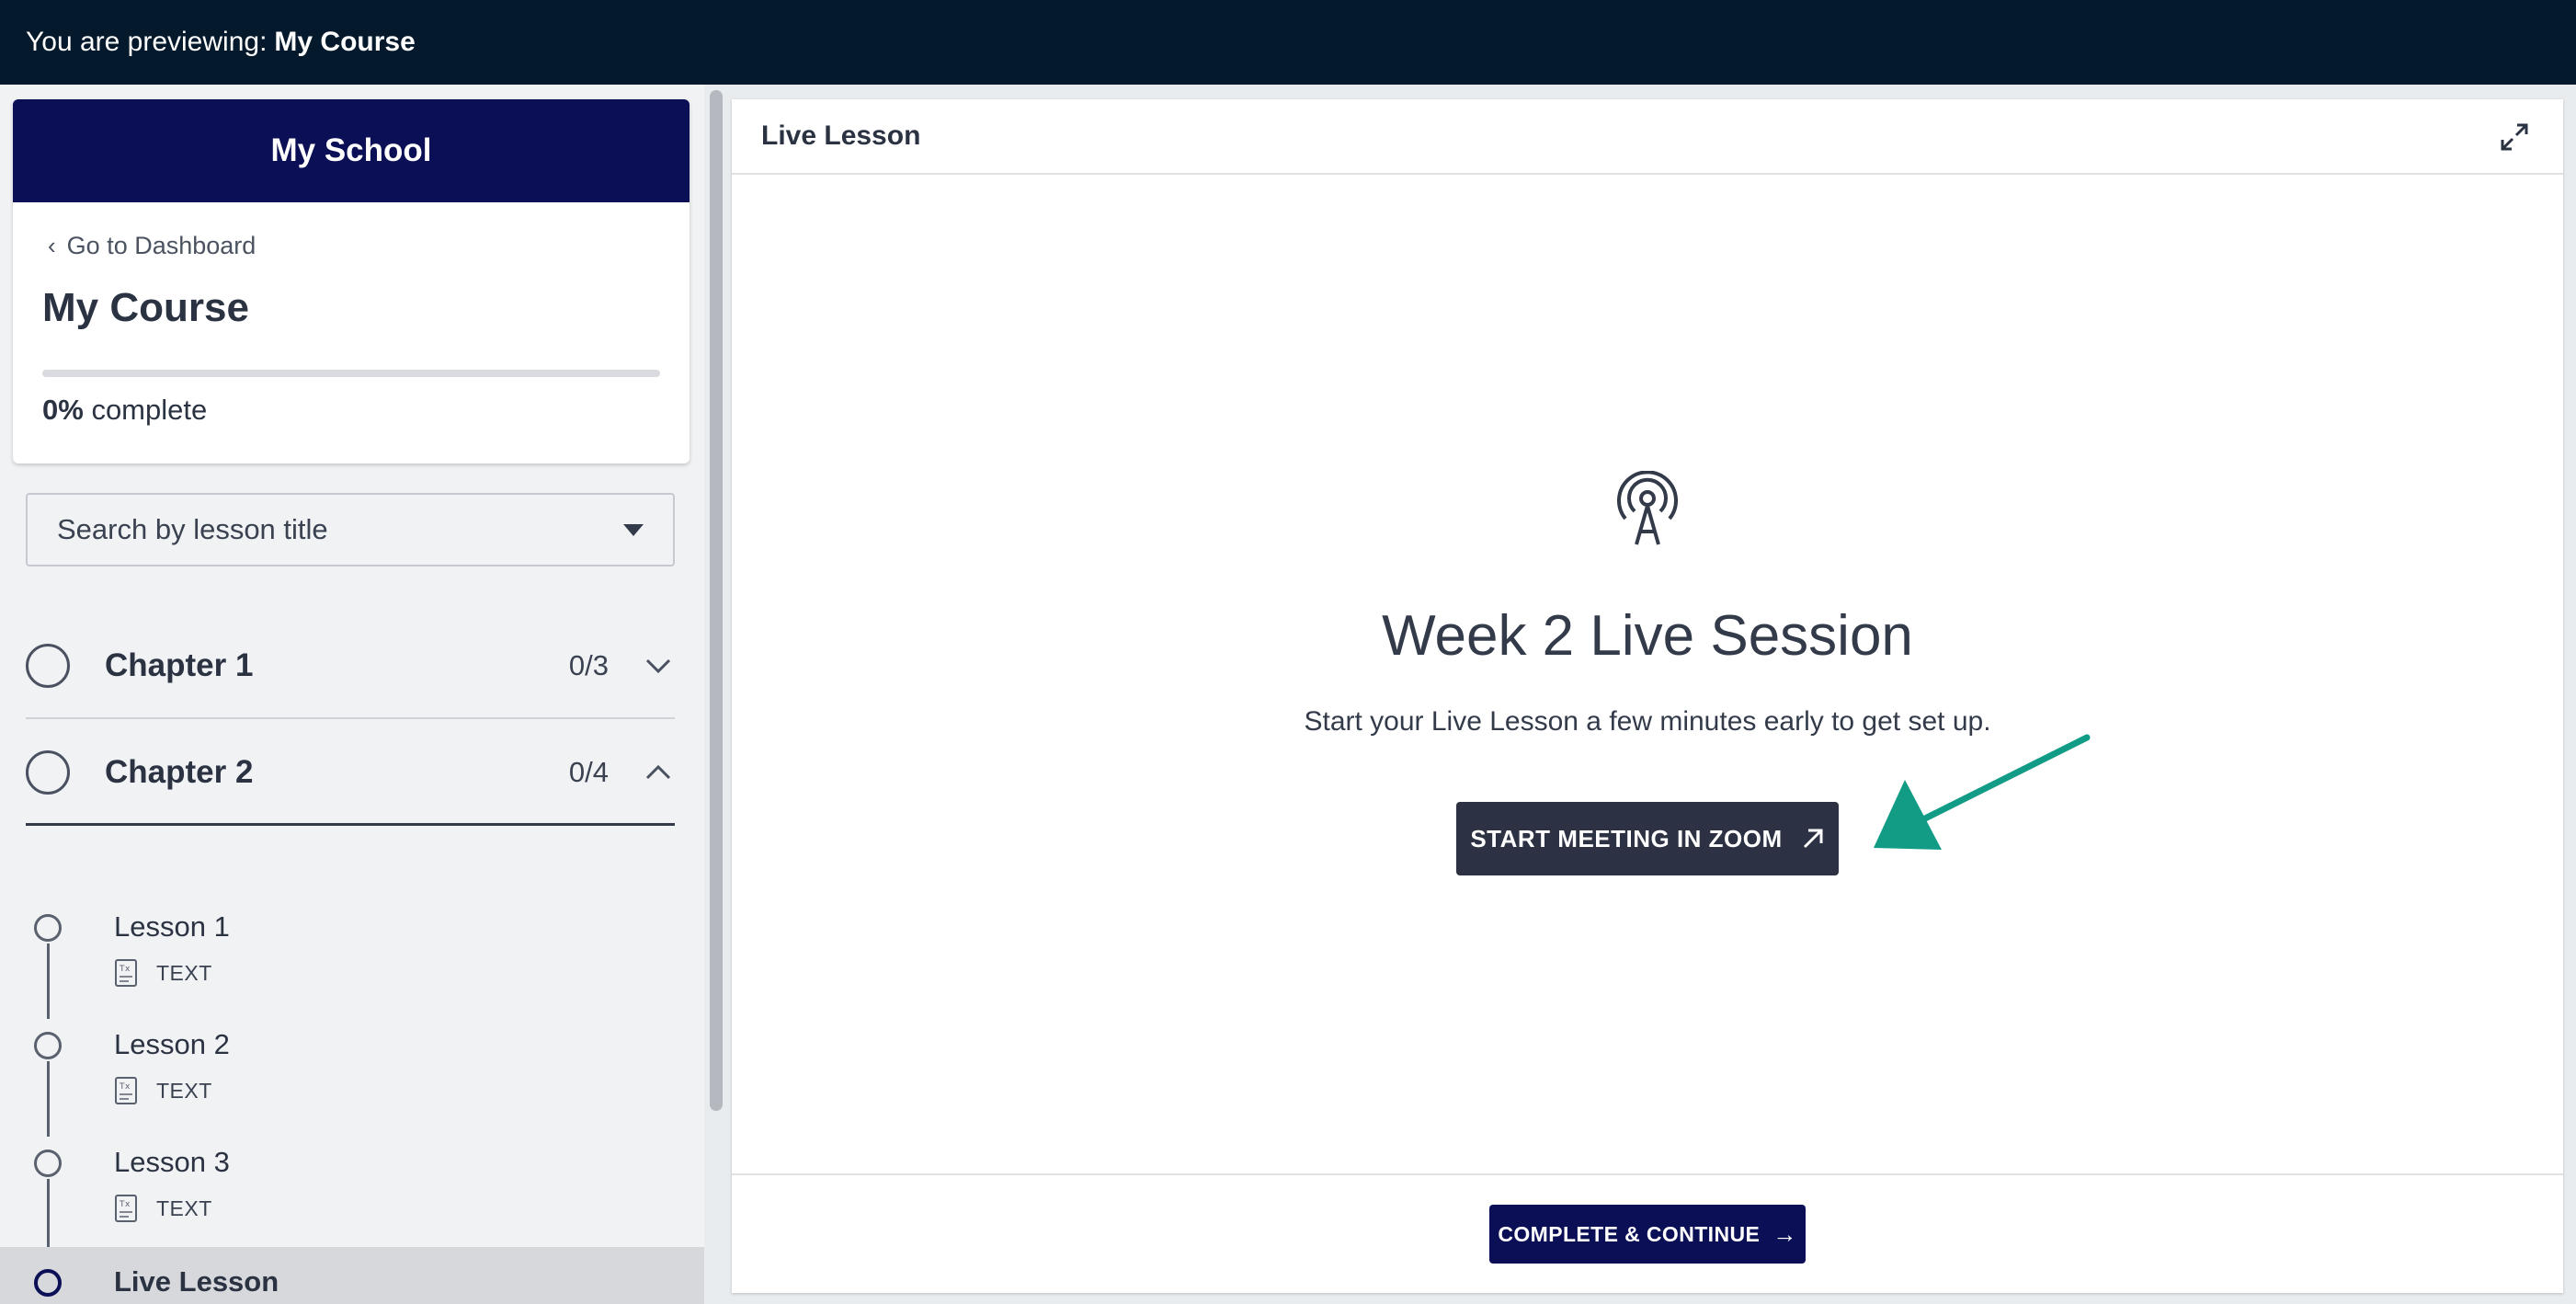 The image size is (2576, 1304). What do you see at coordinates (179, 665) in the screenshot?
I see `chapter-name: Chapter 1` at bounding box center [179, 665].